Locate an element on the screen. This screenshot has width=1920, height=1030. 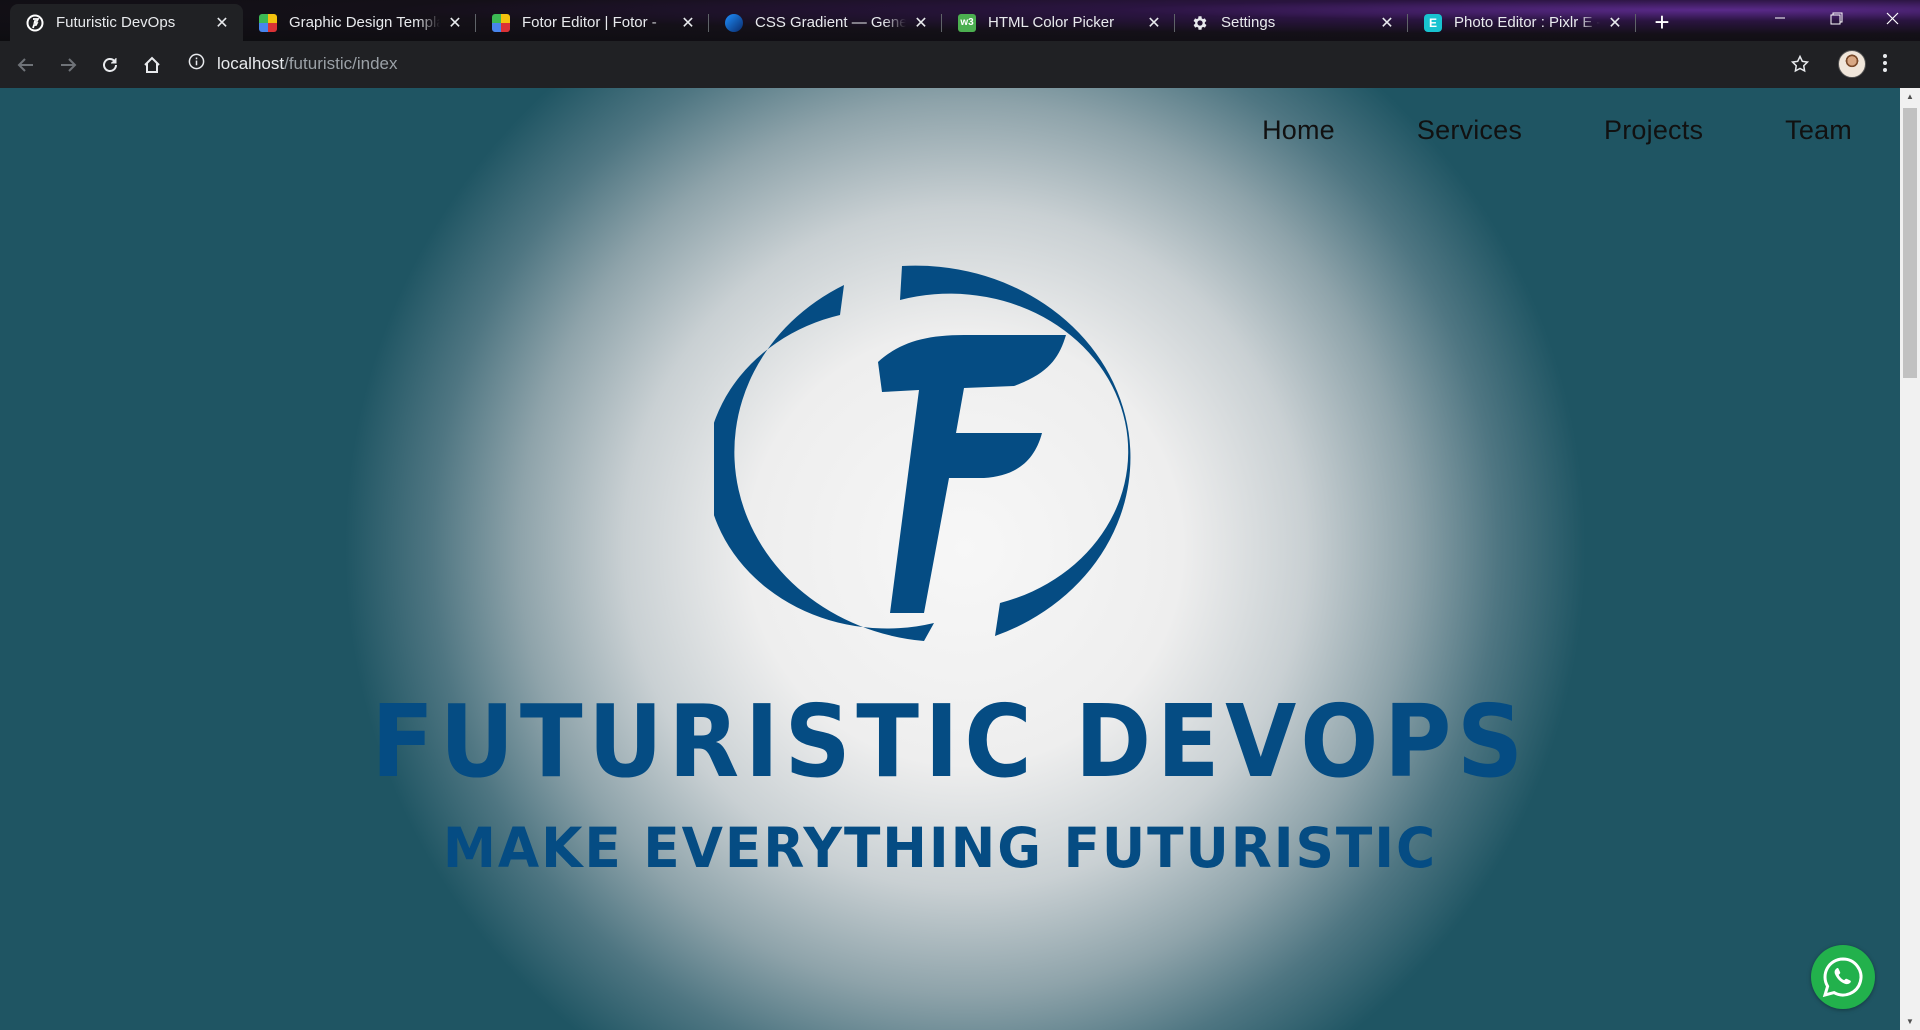
page-scrollbar: ▲ ▼ is located at coordinates (1910, 559).